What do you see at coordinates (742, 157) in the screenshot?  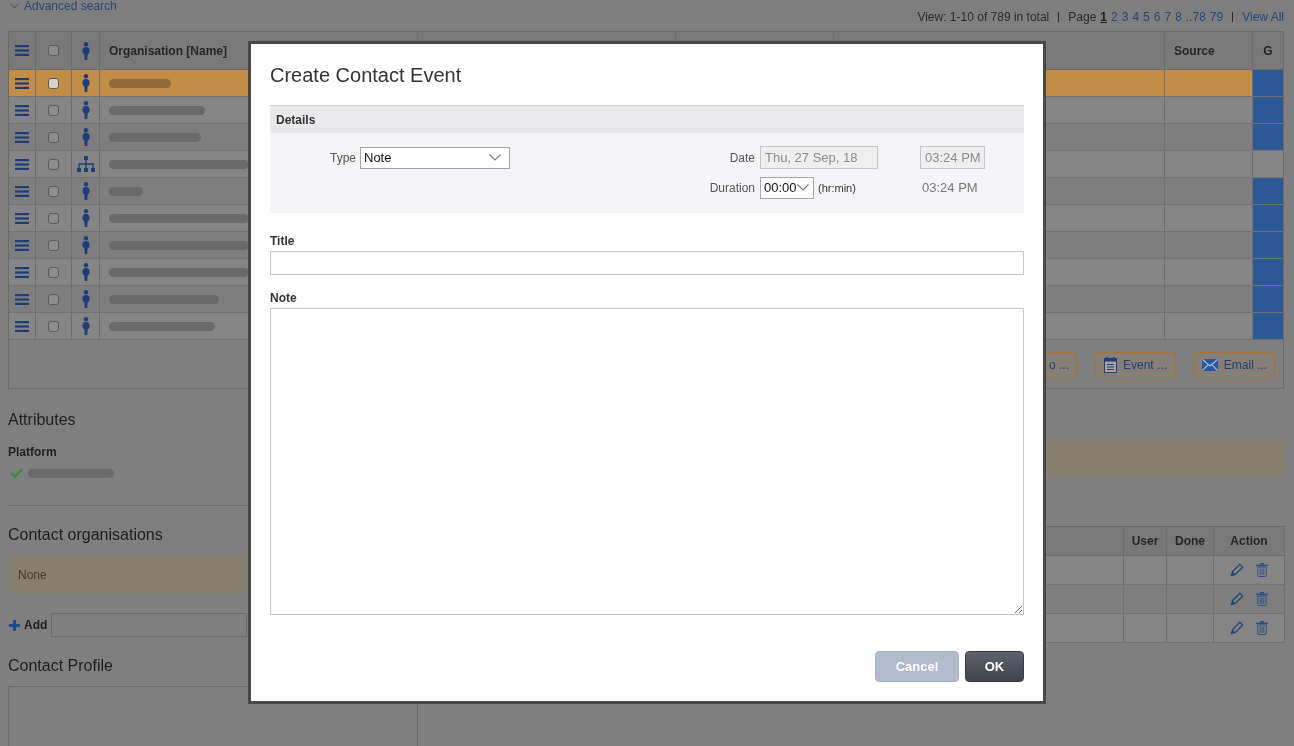 I see `field-label: Date` at bounding box center [742, 157].